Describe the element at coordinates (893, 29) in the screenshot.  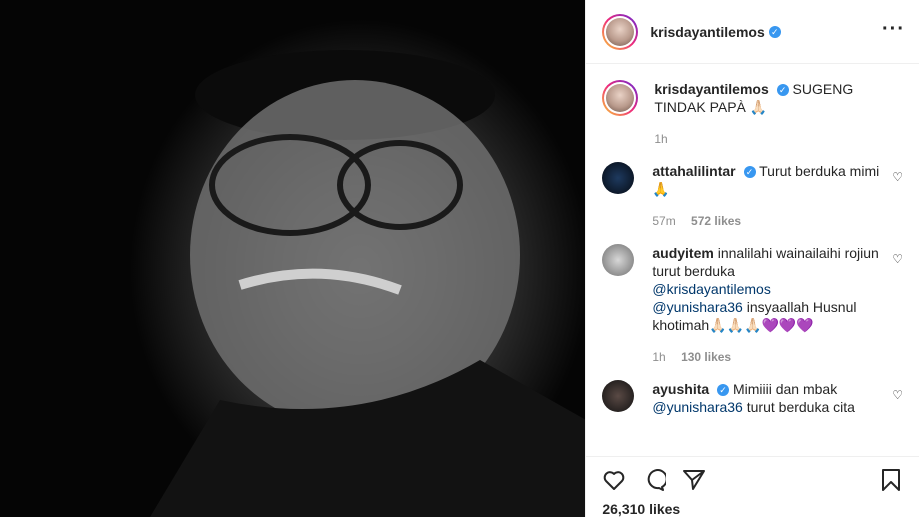
I see `more-icon: ···` at that location.